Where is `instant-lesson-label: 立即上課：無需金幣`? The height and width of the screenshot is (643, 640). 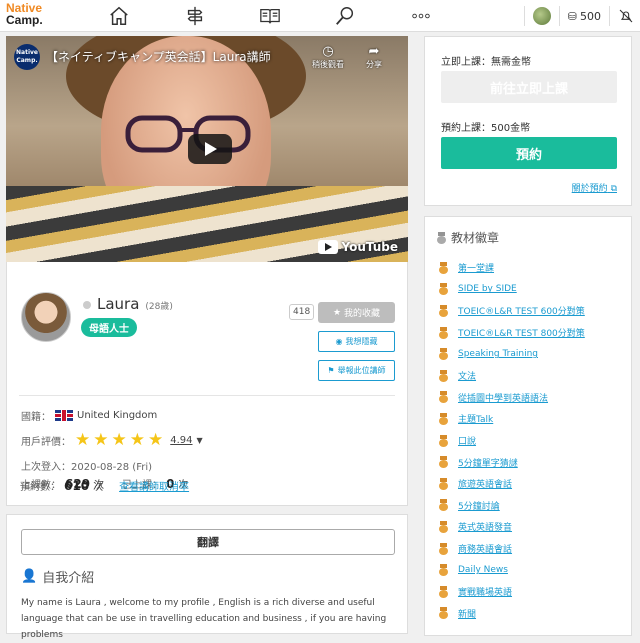
instant-lesson-label: 立即上課：無需金幣 is located at coordinates (486, 62).